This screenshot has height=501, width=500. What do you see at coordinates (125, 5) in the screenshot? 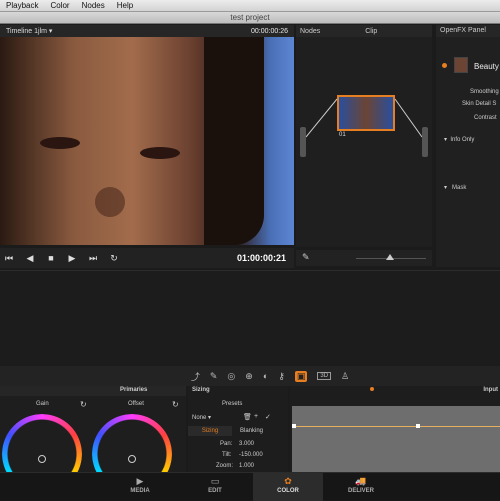
I see `menu-help: Help` at bounding box center [125, 5].